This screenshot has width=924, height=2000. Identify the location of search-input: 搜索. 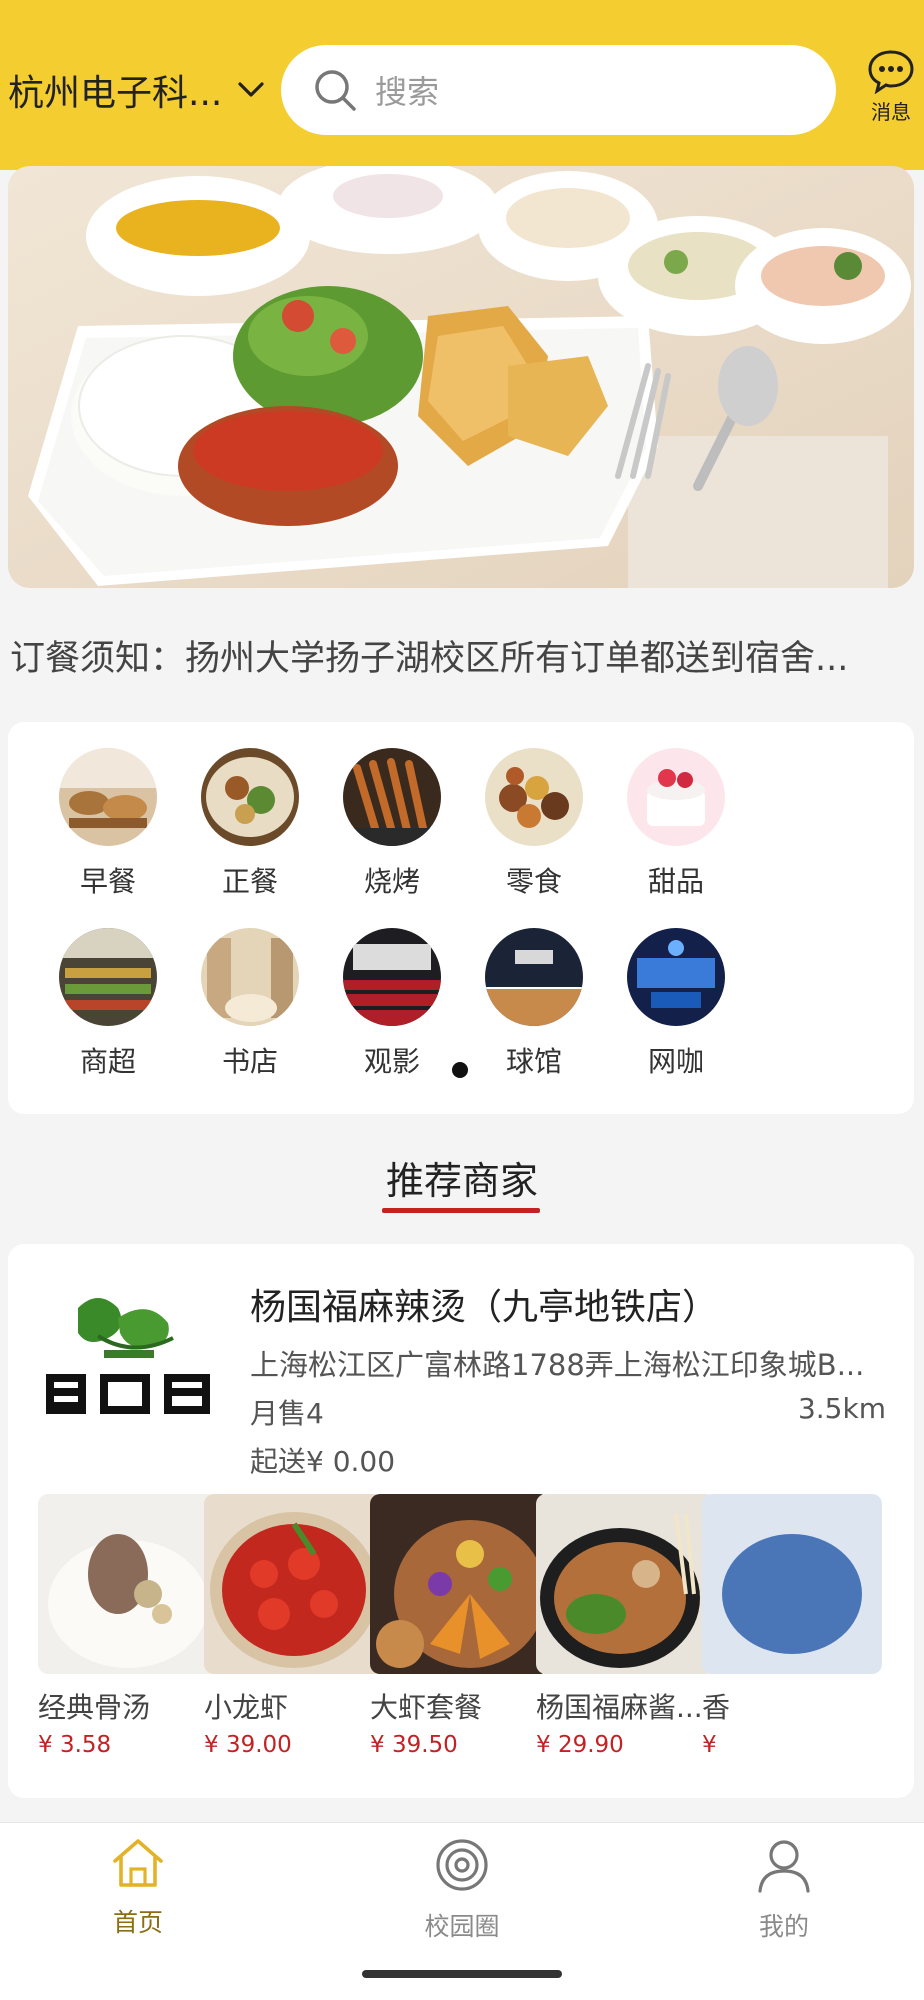
(558, 90).